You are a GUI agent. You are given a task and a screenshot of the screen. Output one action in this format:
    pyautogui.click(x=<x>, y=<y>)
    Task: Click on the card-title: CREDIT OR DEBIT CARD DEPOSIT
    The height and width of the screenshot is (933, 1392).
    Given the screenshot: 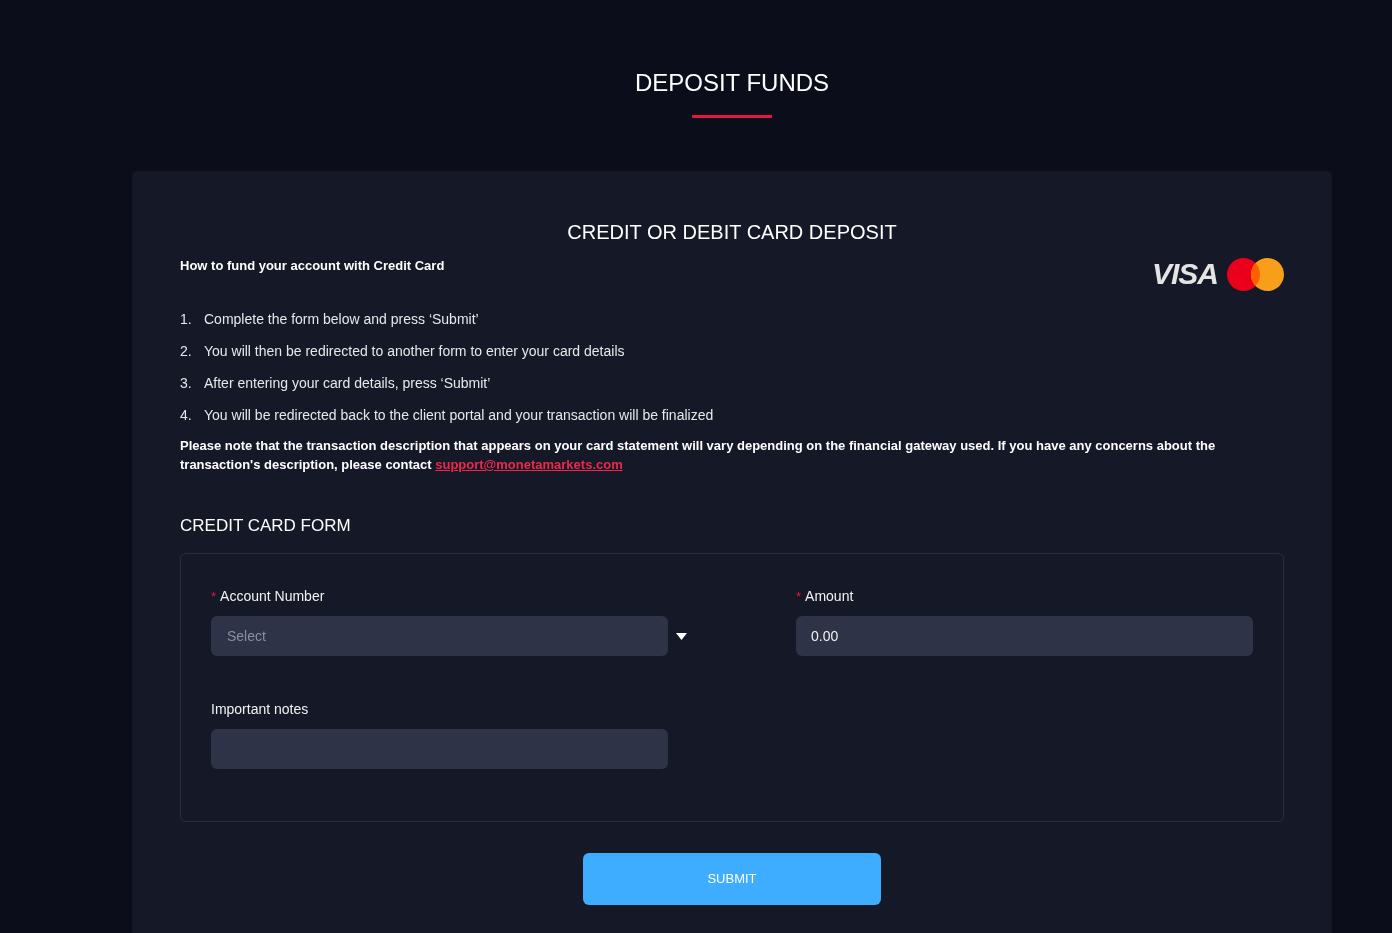 What is the action you would take?
    pyautogui.click(x=732, y=232)
    